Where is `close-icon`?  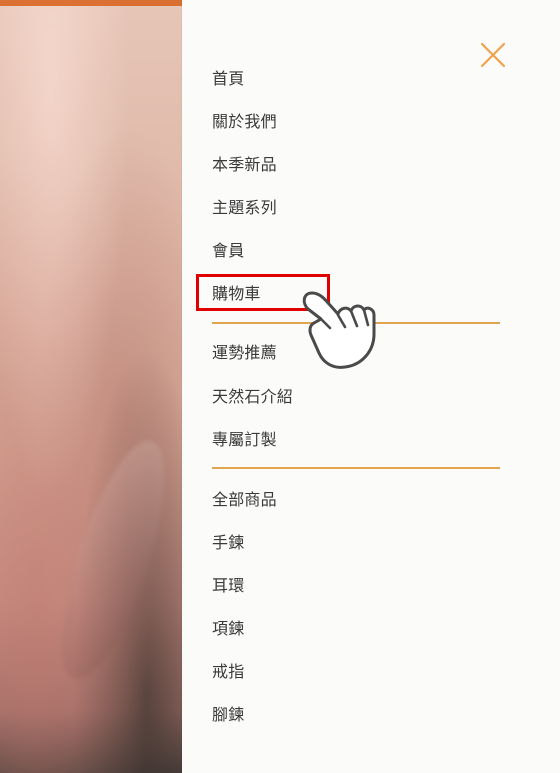
close-icon is located at coordinates (493, 55).